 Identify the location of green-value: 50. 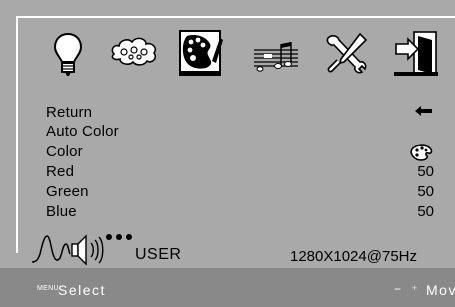
(425, 191).